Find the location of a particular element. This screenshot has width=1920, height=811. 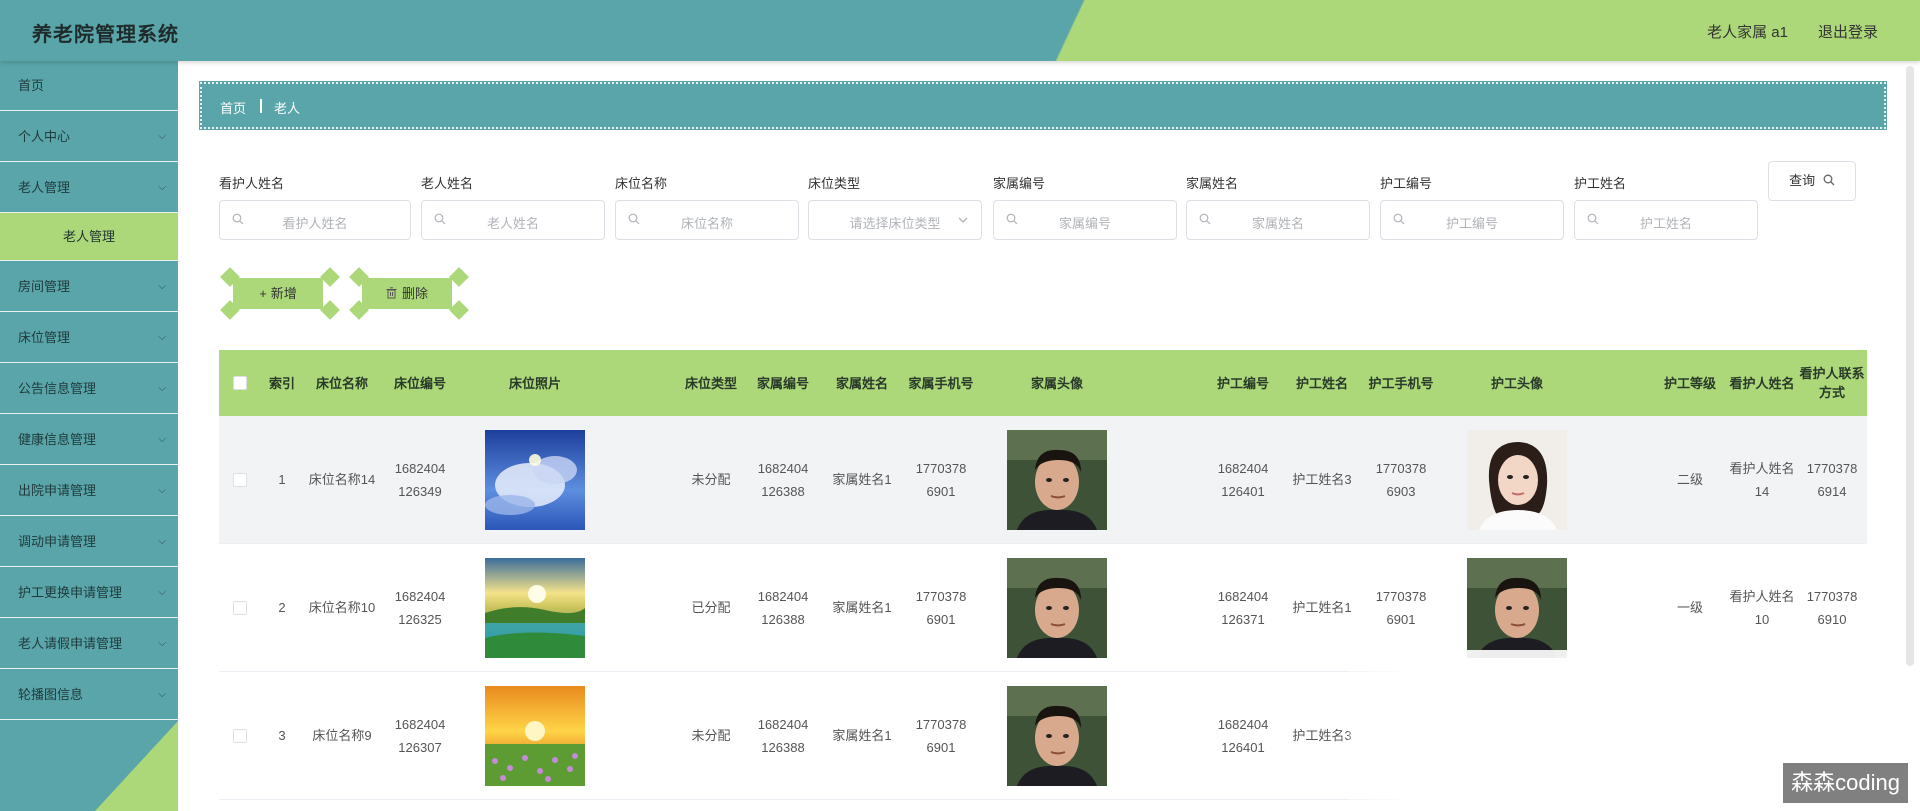

sidebar-item-transfer: 调动申请管理 ⌵ is located at coordinates (89, 541).